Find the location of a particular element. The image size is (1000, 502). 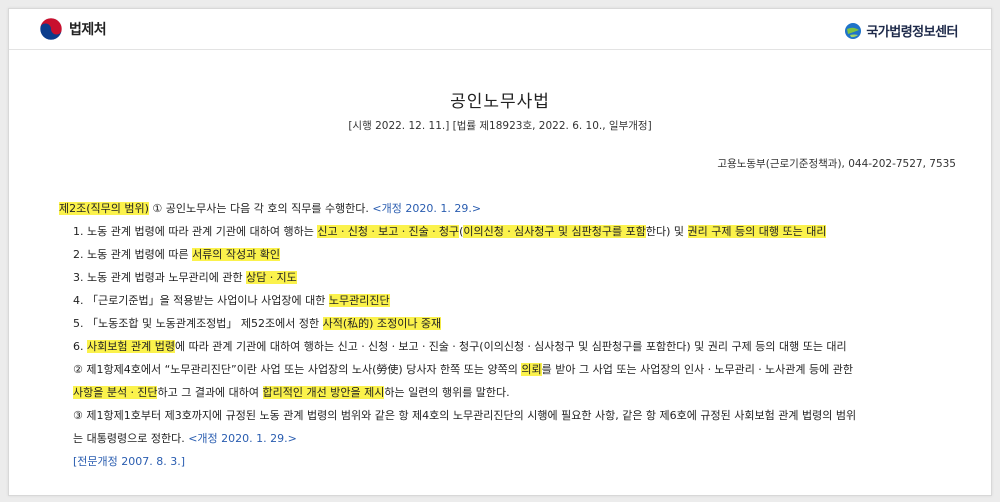

item-text: 3. 노동 관계 법령과 노무관리에 관한 is located at coordinates (160, 277).